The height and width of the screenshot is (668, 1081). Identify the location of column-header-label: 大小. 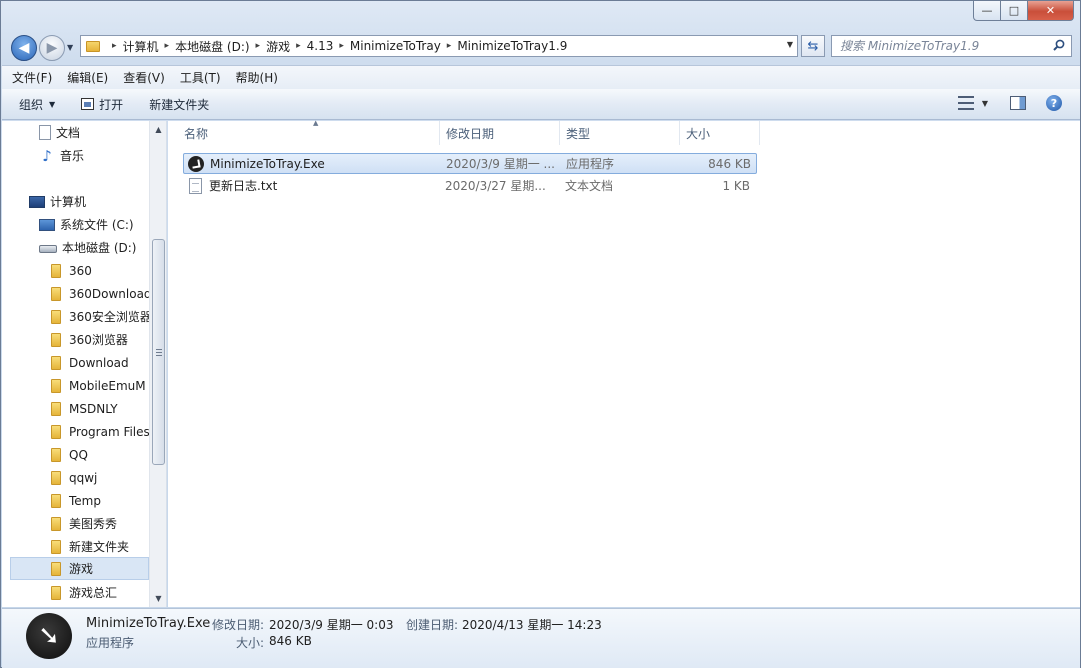
(698, 133).